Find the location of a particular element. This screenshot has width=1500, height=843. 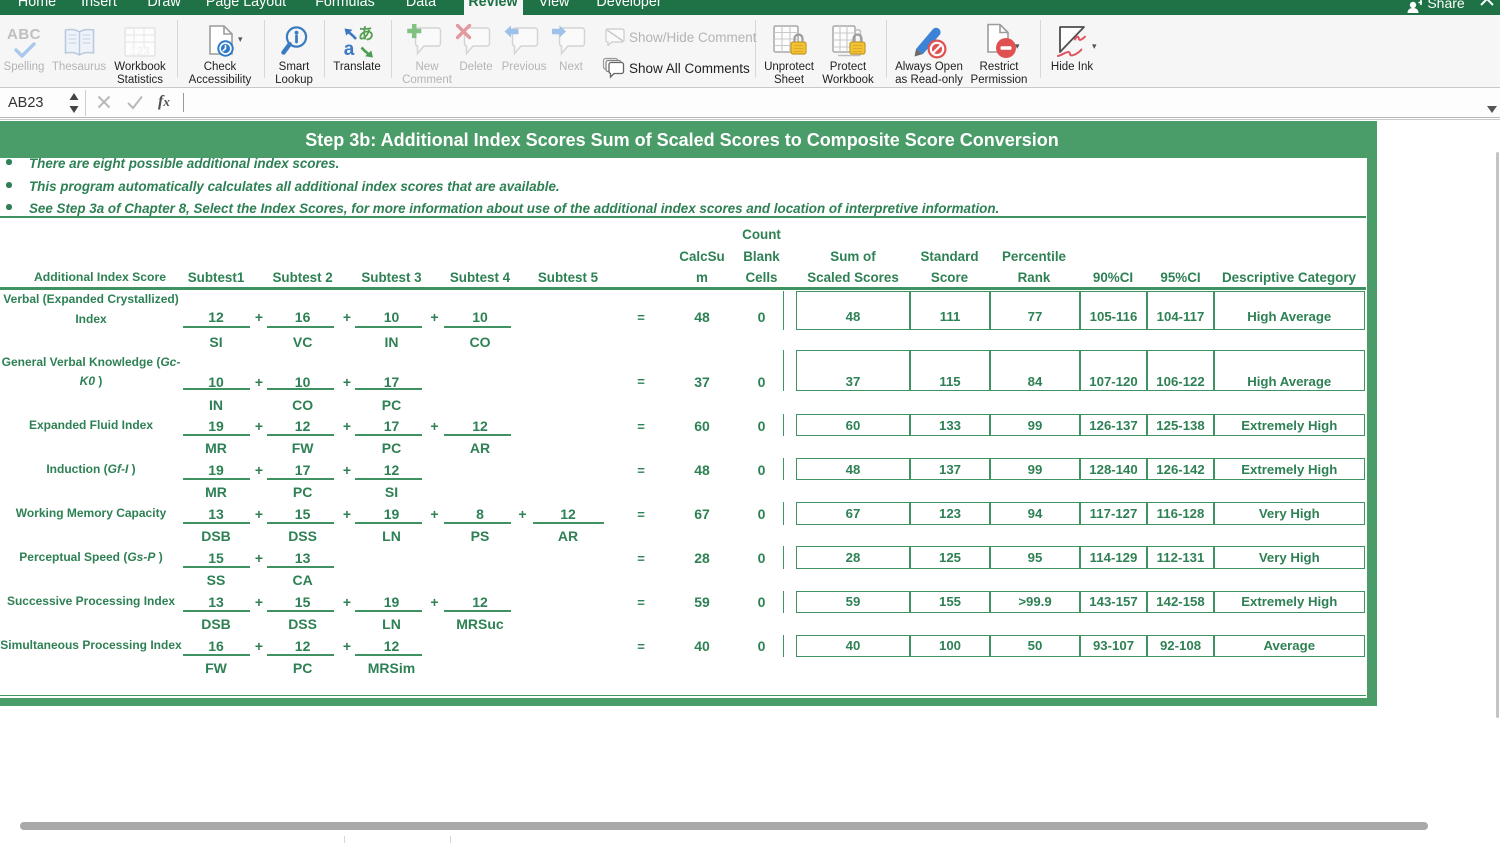

svg-text: 123 is located at coordinates (140, 51).